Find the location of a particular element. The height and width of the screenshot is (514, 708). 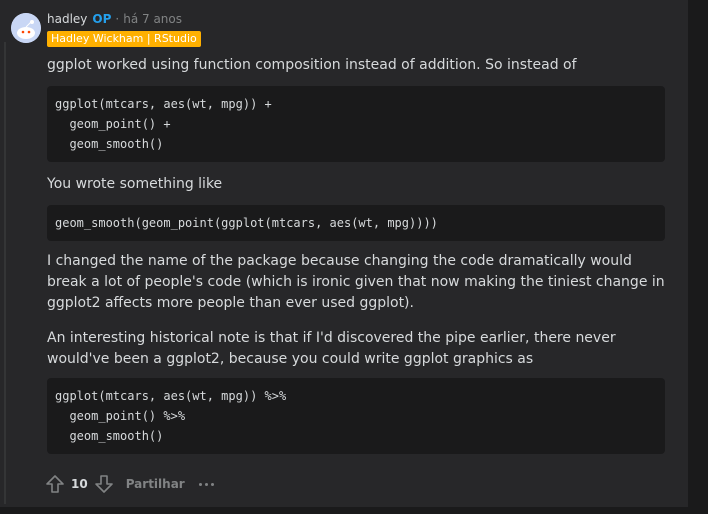

vote-score: 10 is located at coordinates (79, 484).